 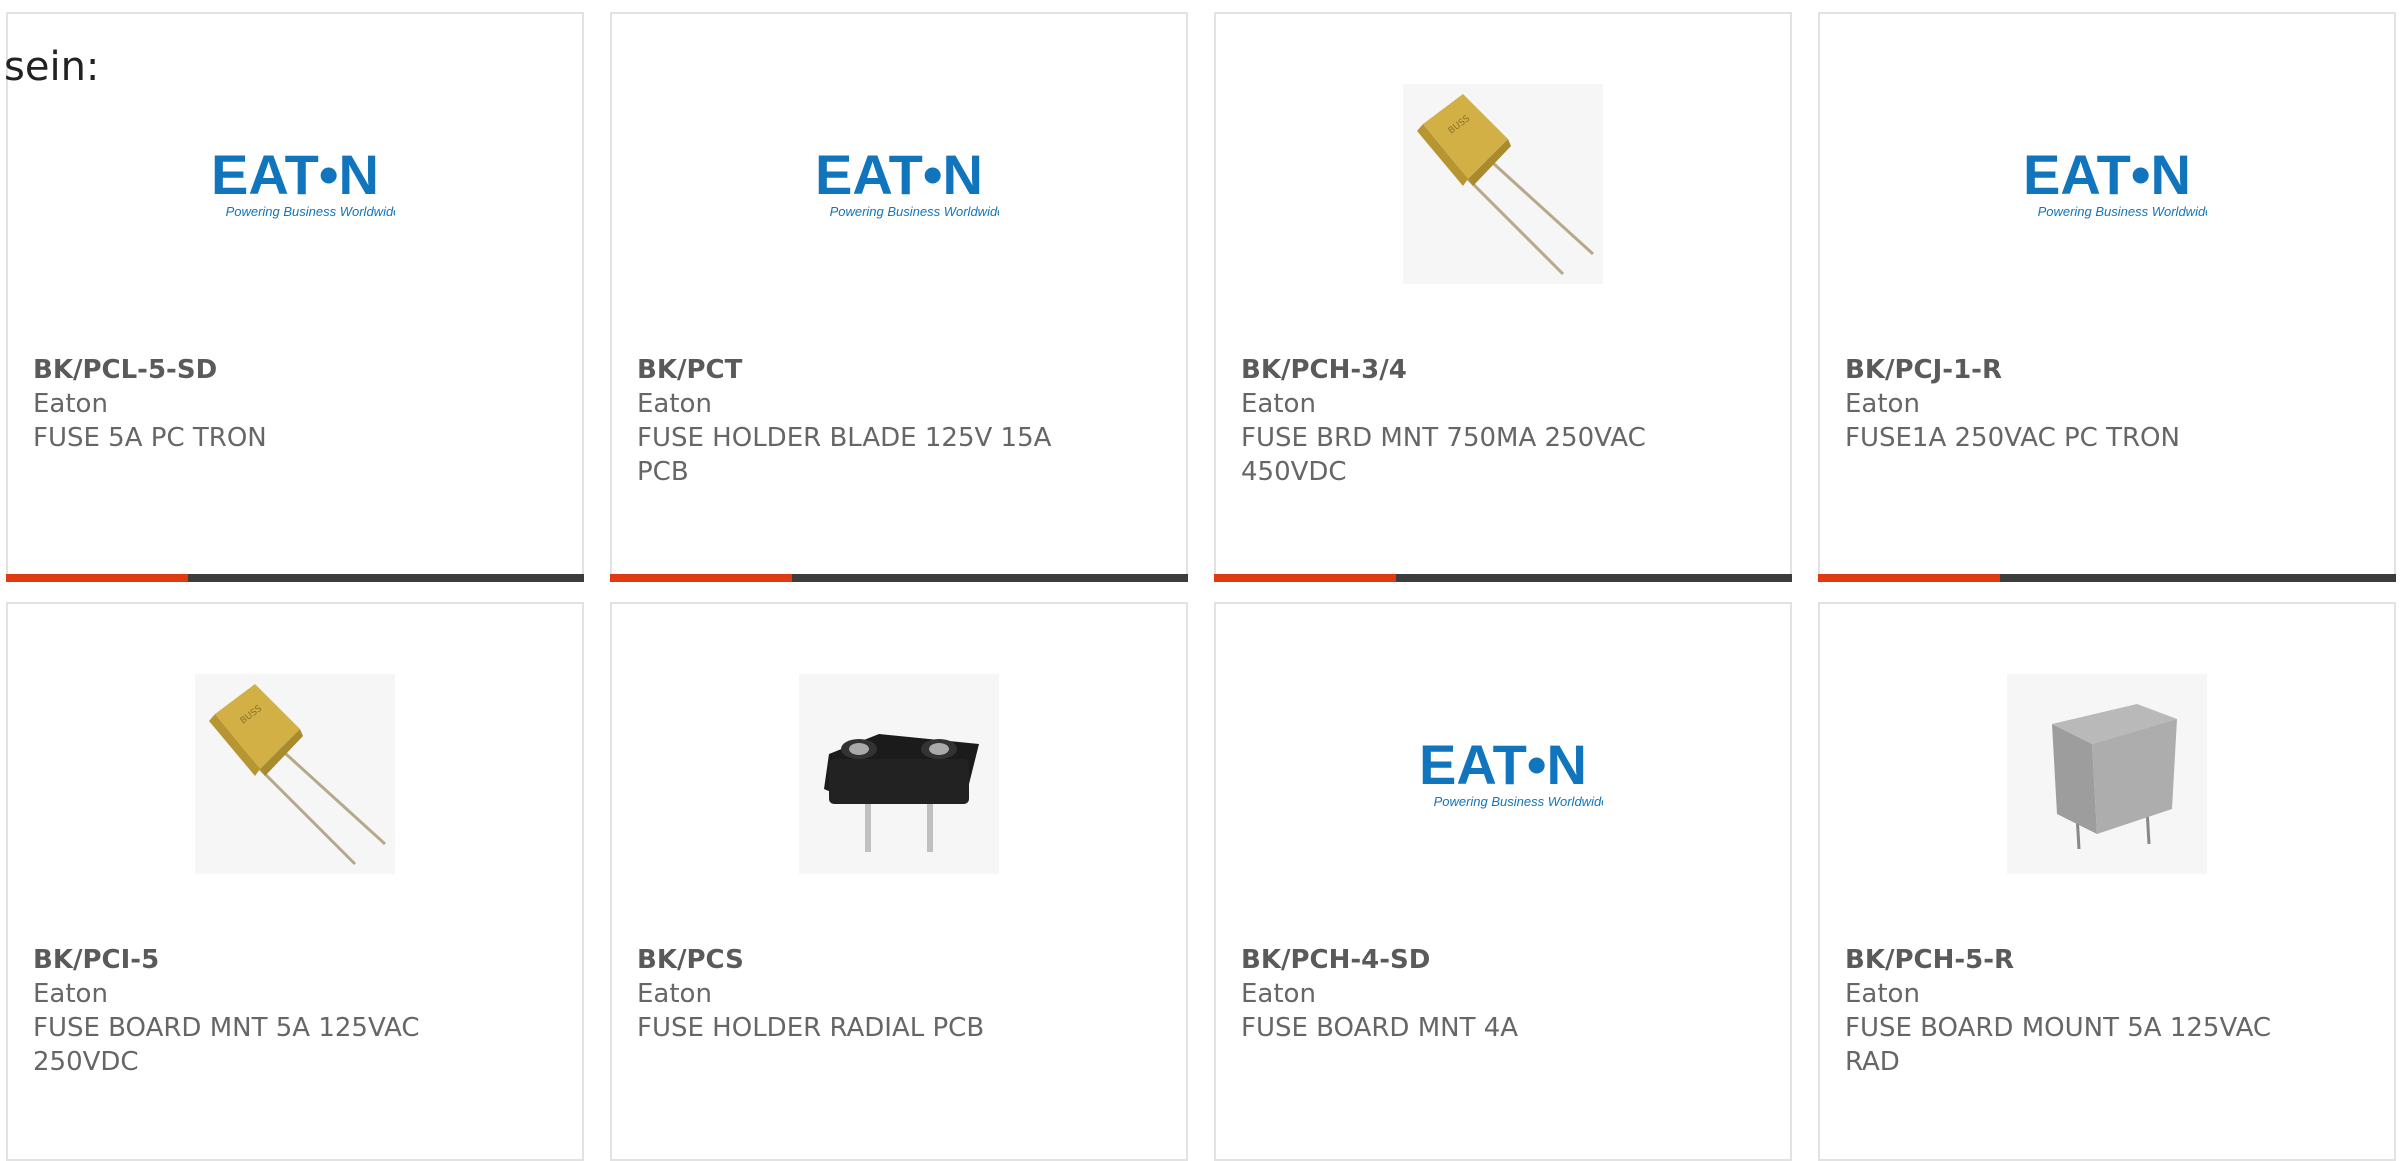 What do you see at coordinates (52, 67) in the screenshot?
I see `intro-text: sein:` at bounding box center [52, 67].